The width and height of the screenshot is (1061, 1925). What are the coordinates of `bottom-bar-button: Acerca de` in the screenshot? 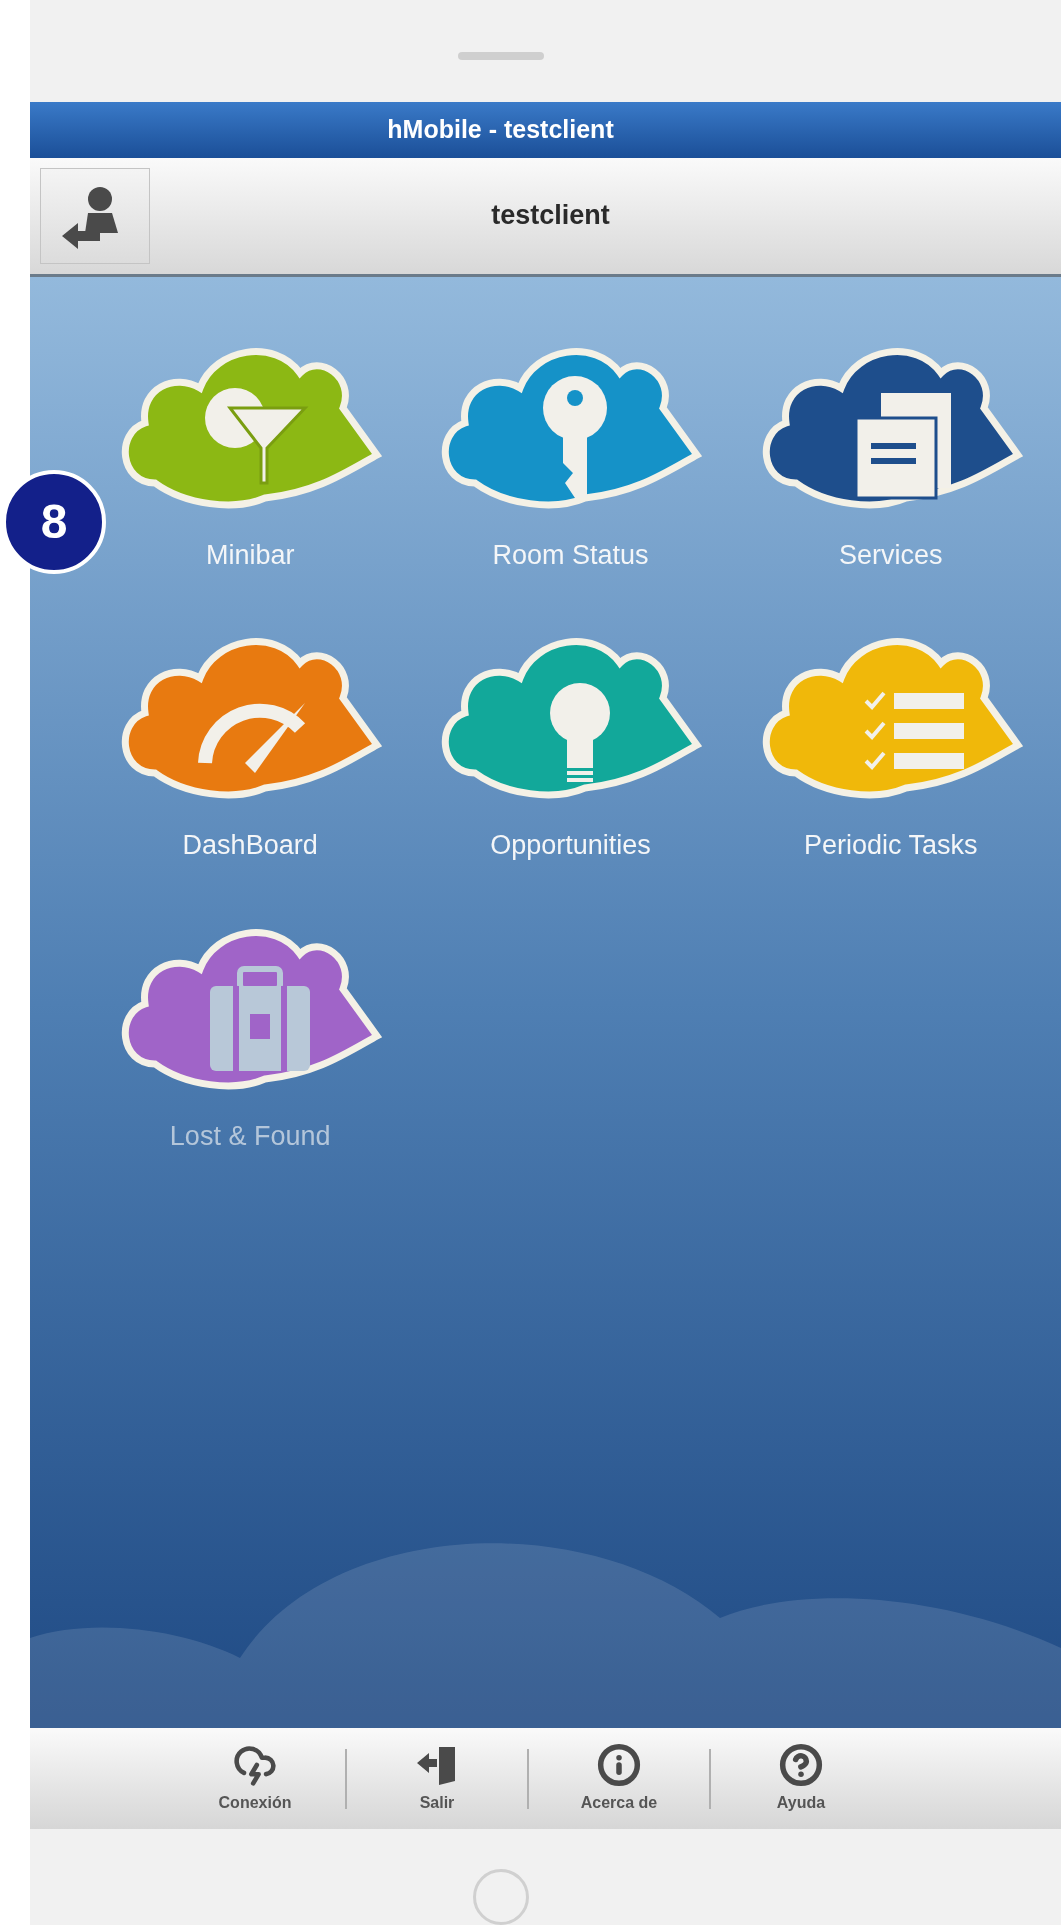 It's located at (619, 1778).